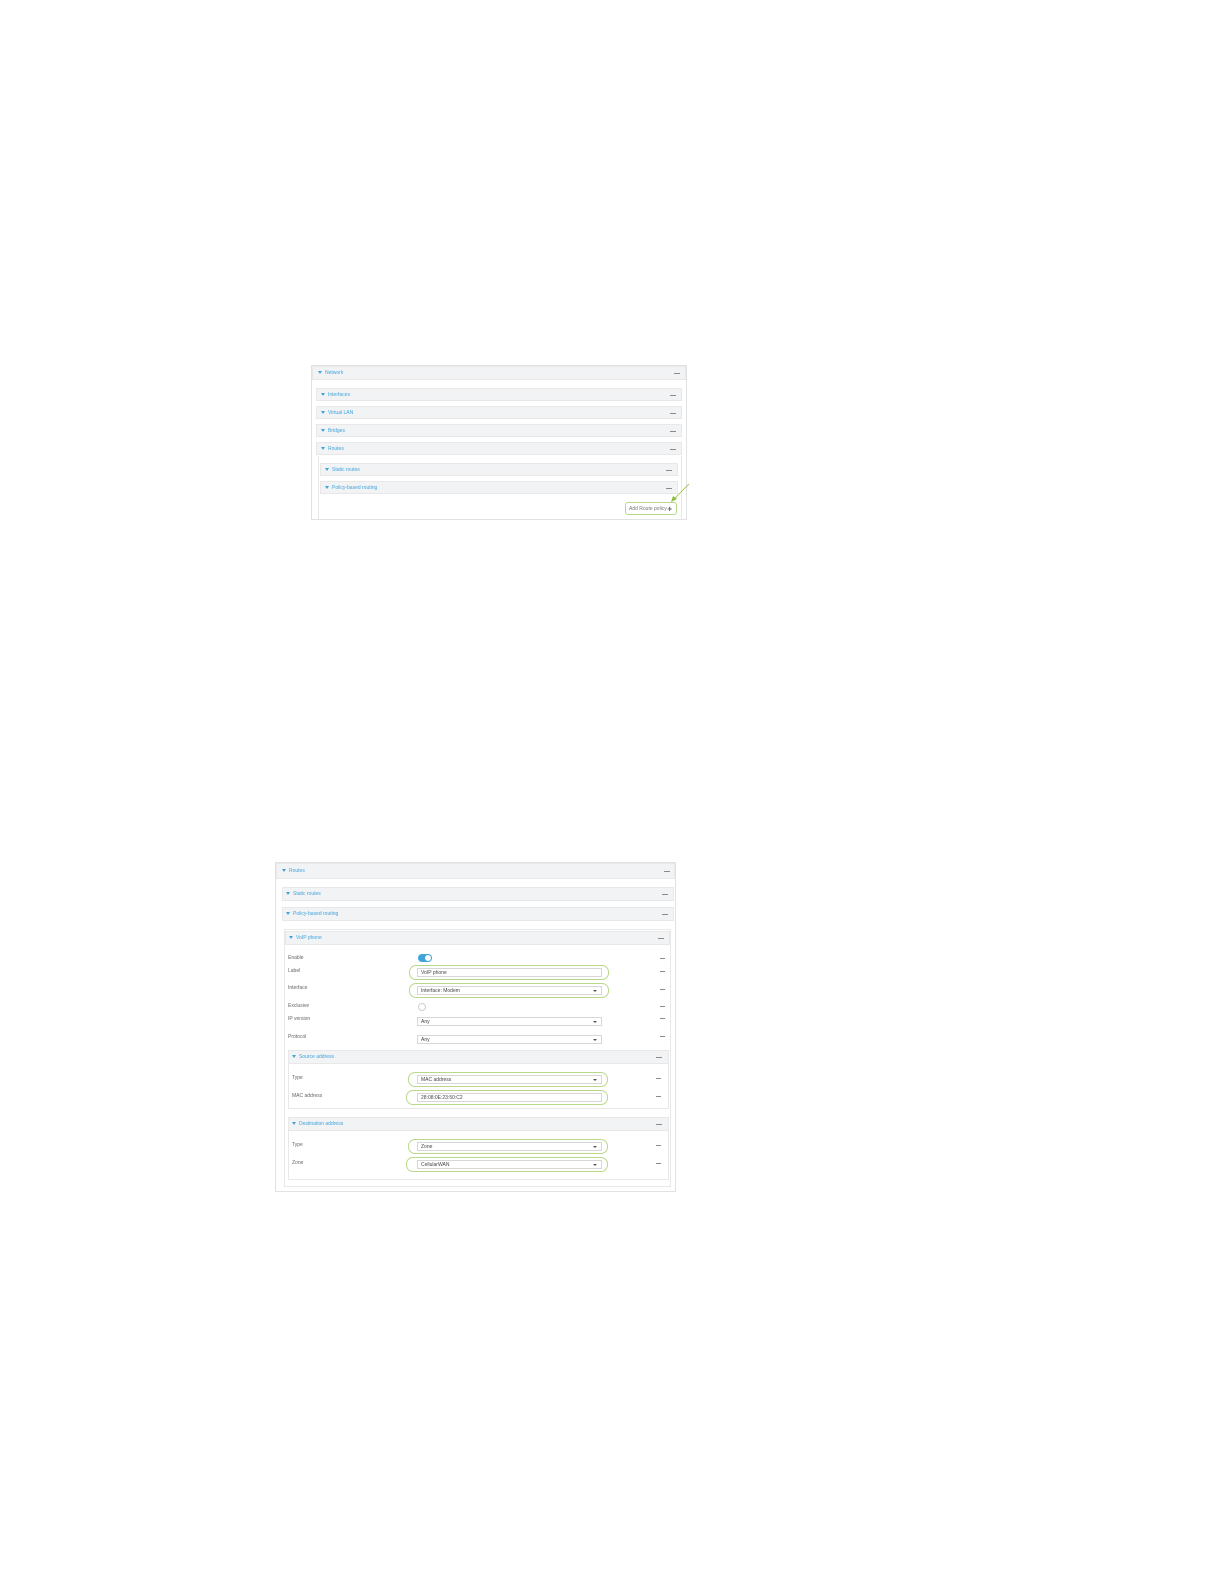 This screenshot has height=1584, width=1224. Describe the element at coordinates (509, 1097) in the screenshot. I see `mac-address-input: 28:08:0E:23:50:C2` at that location.